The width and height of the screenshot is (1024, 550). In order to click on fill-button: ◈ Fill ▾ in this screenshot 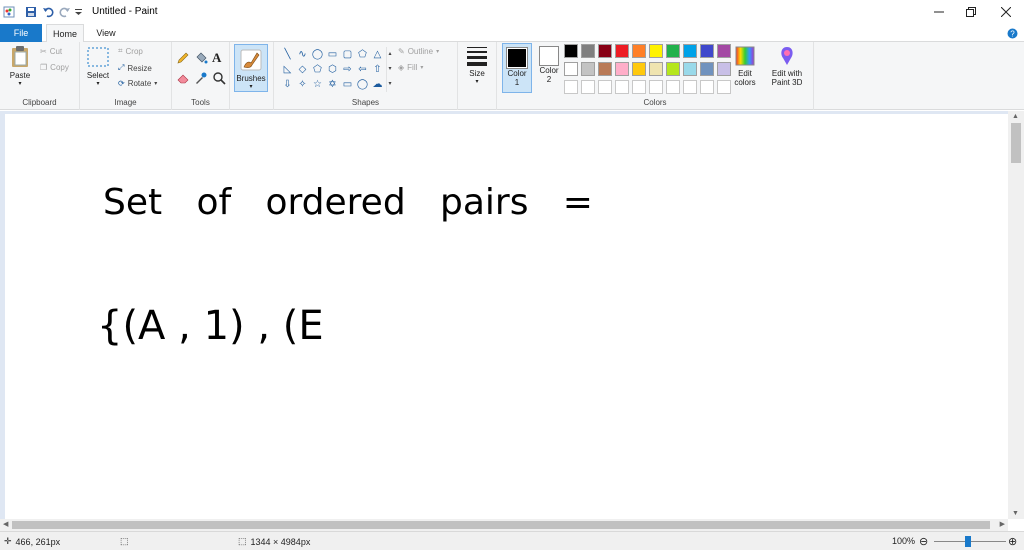, I will do `click(410, 67)`.